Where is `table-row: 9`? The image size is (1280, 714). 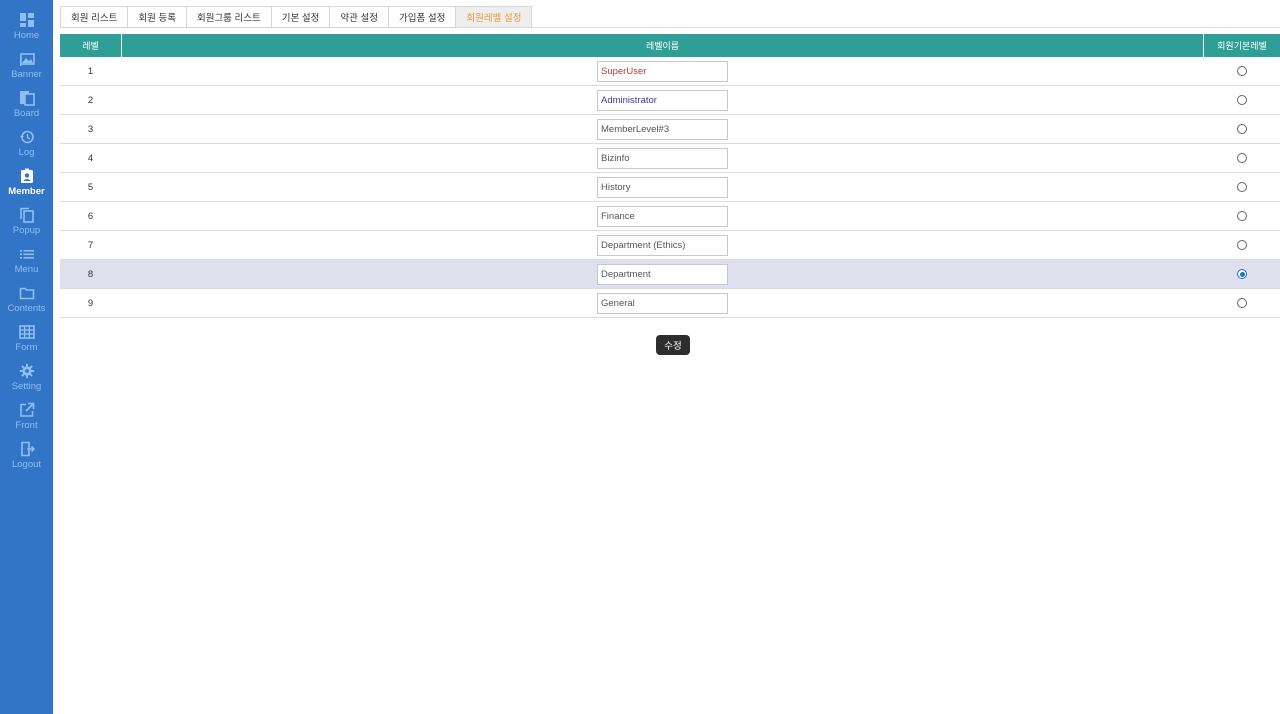 table-row: 9 is located at coordinates (670, 303).